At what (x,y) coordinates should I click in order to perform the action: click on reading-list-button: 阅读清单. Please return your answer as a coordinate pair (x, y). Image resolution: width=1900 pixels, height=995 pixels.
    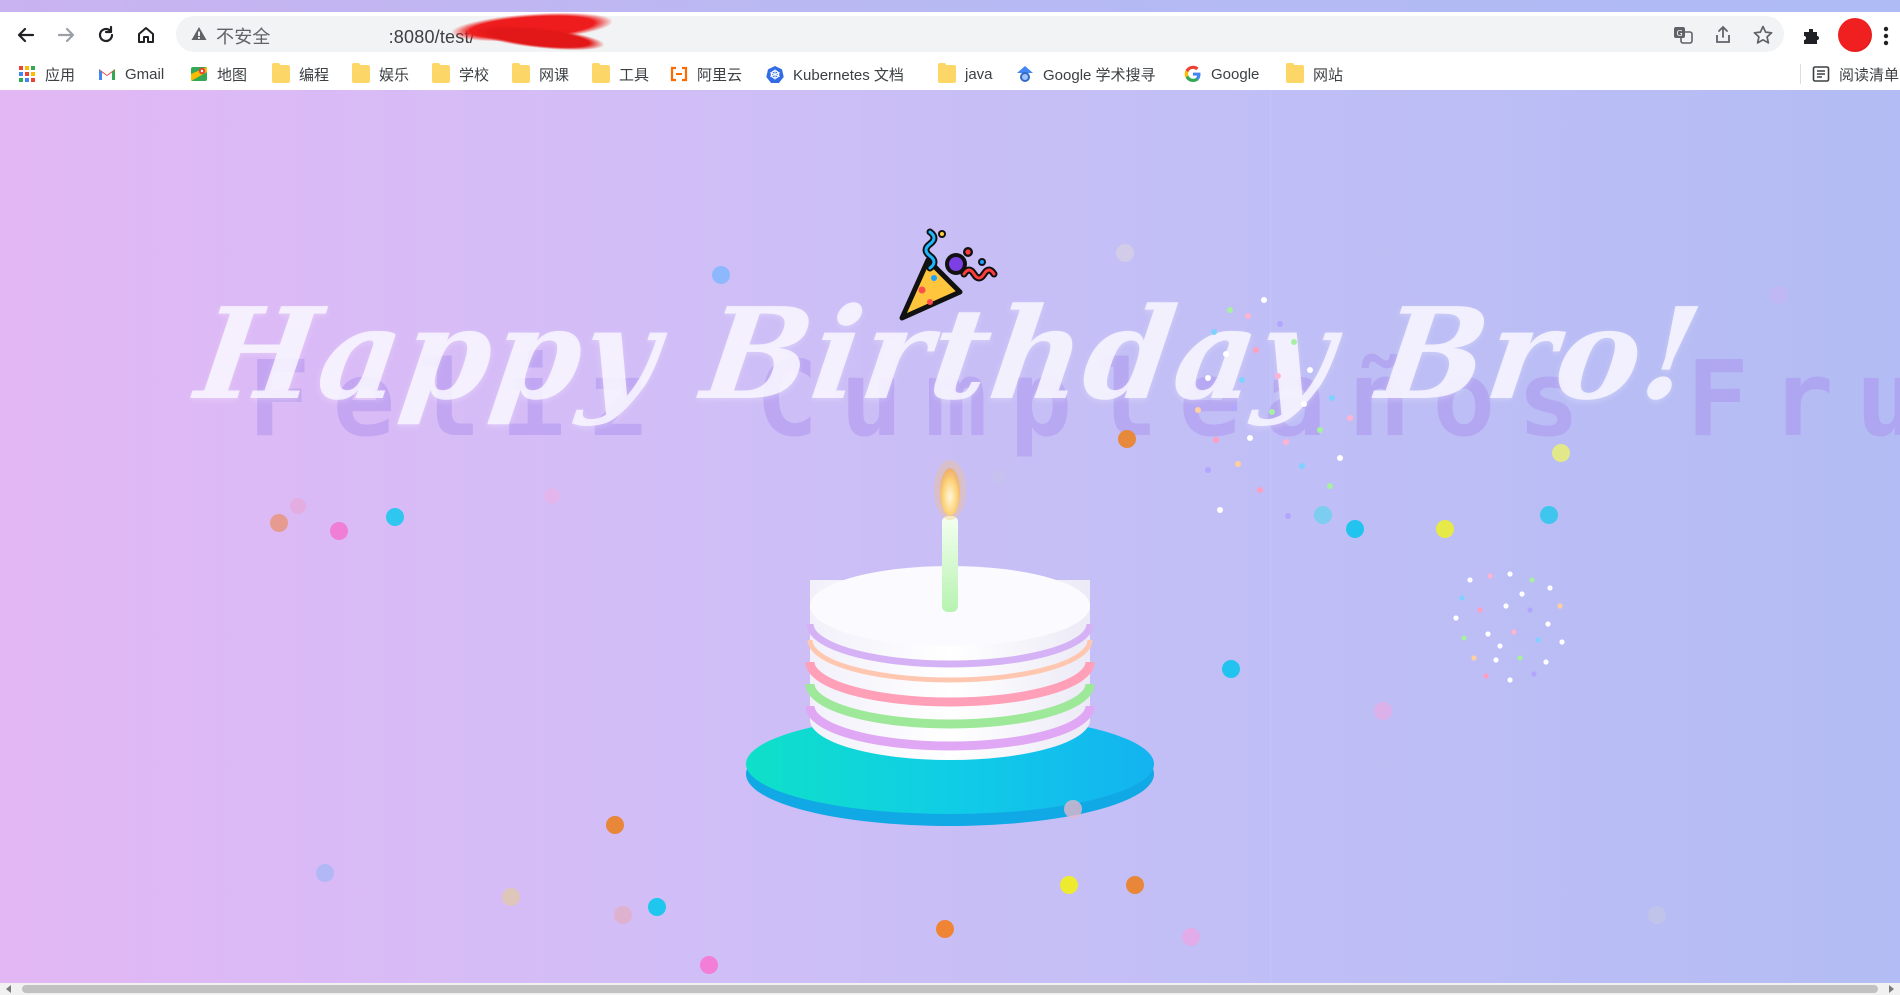
    Looking at the image, I should click on (1855, 74).